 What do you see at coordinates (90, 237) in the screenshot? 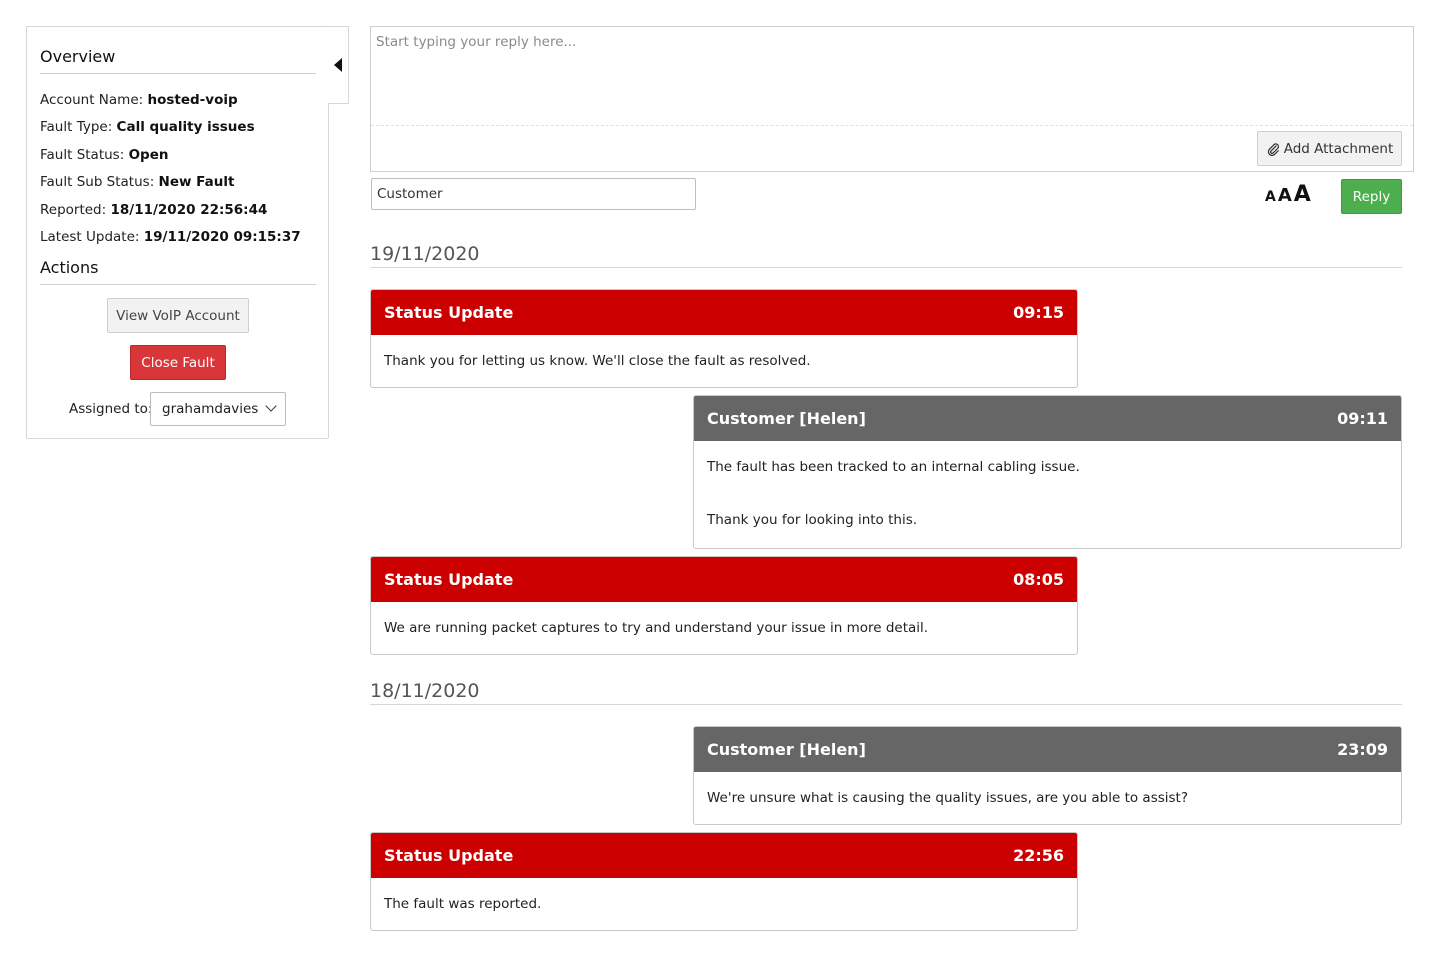
I see `latest-update-label: Latest Update:` at bounding box center [90, 237].